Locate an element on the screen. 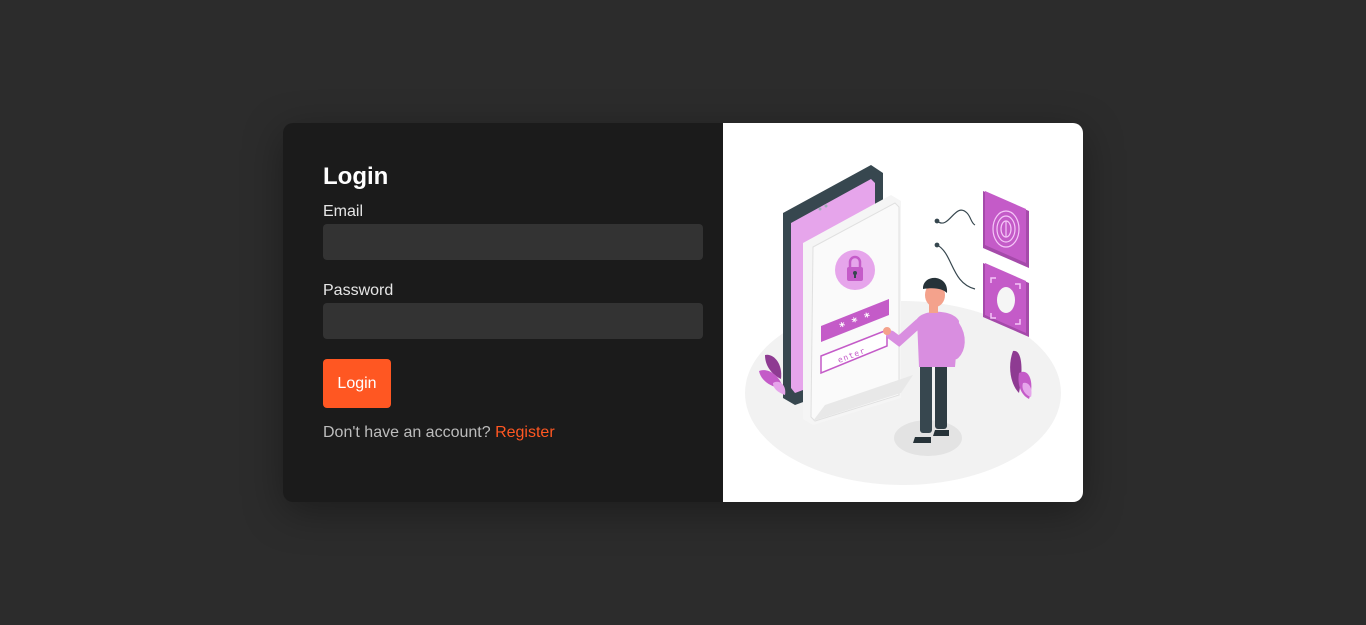 The image size is (1366, 625). email-label: Email is located at coordinates (343, 211).